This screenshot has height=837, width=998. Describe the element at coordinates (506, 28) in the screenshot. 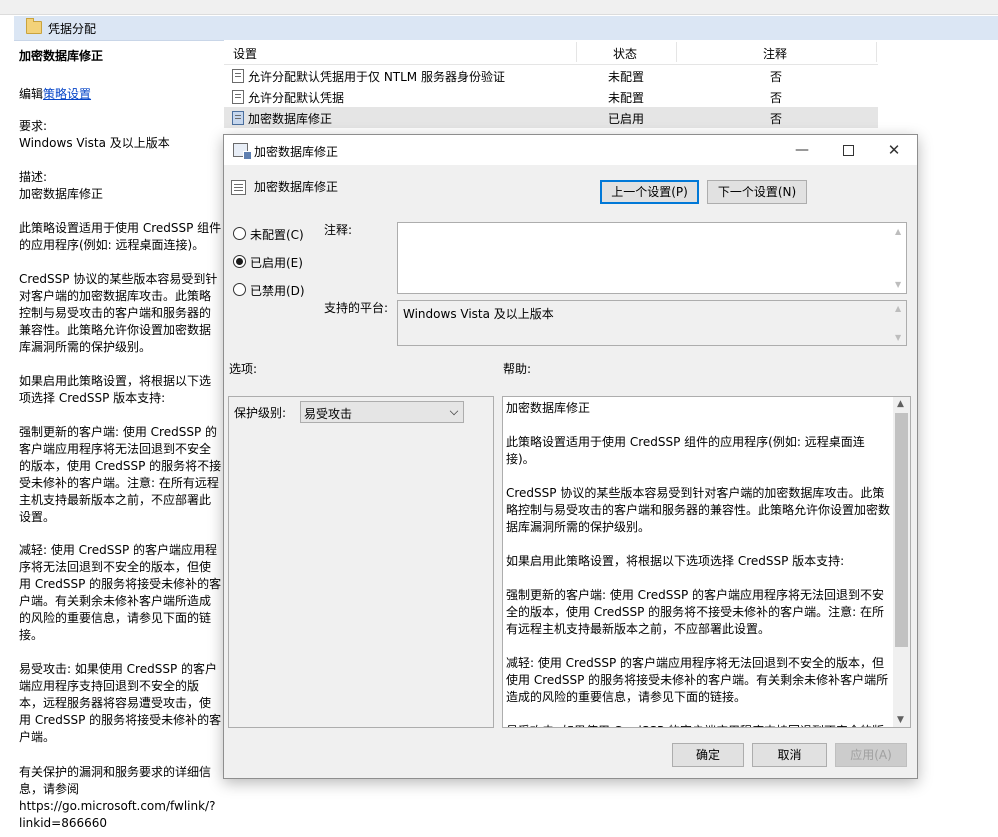

I see `folder-header: 凭据分配` at that location.